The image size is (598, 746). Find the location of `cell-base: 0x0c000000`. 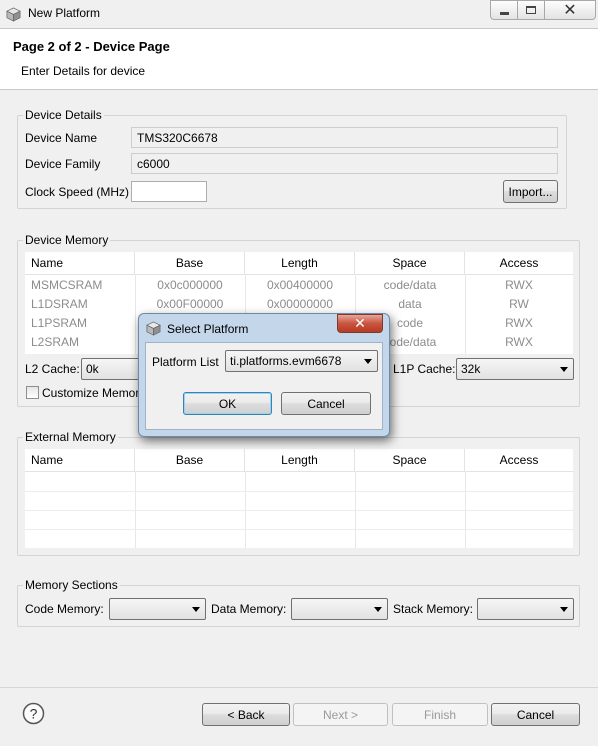

cell-base: 0x0c000000 is located at coordinates (190, 285).